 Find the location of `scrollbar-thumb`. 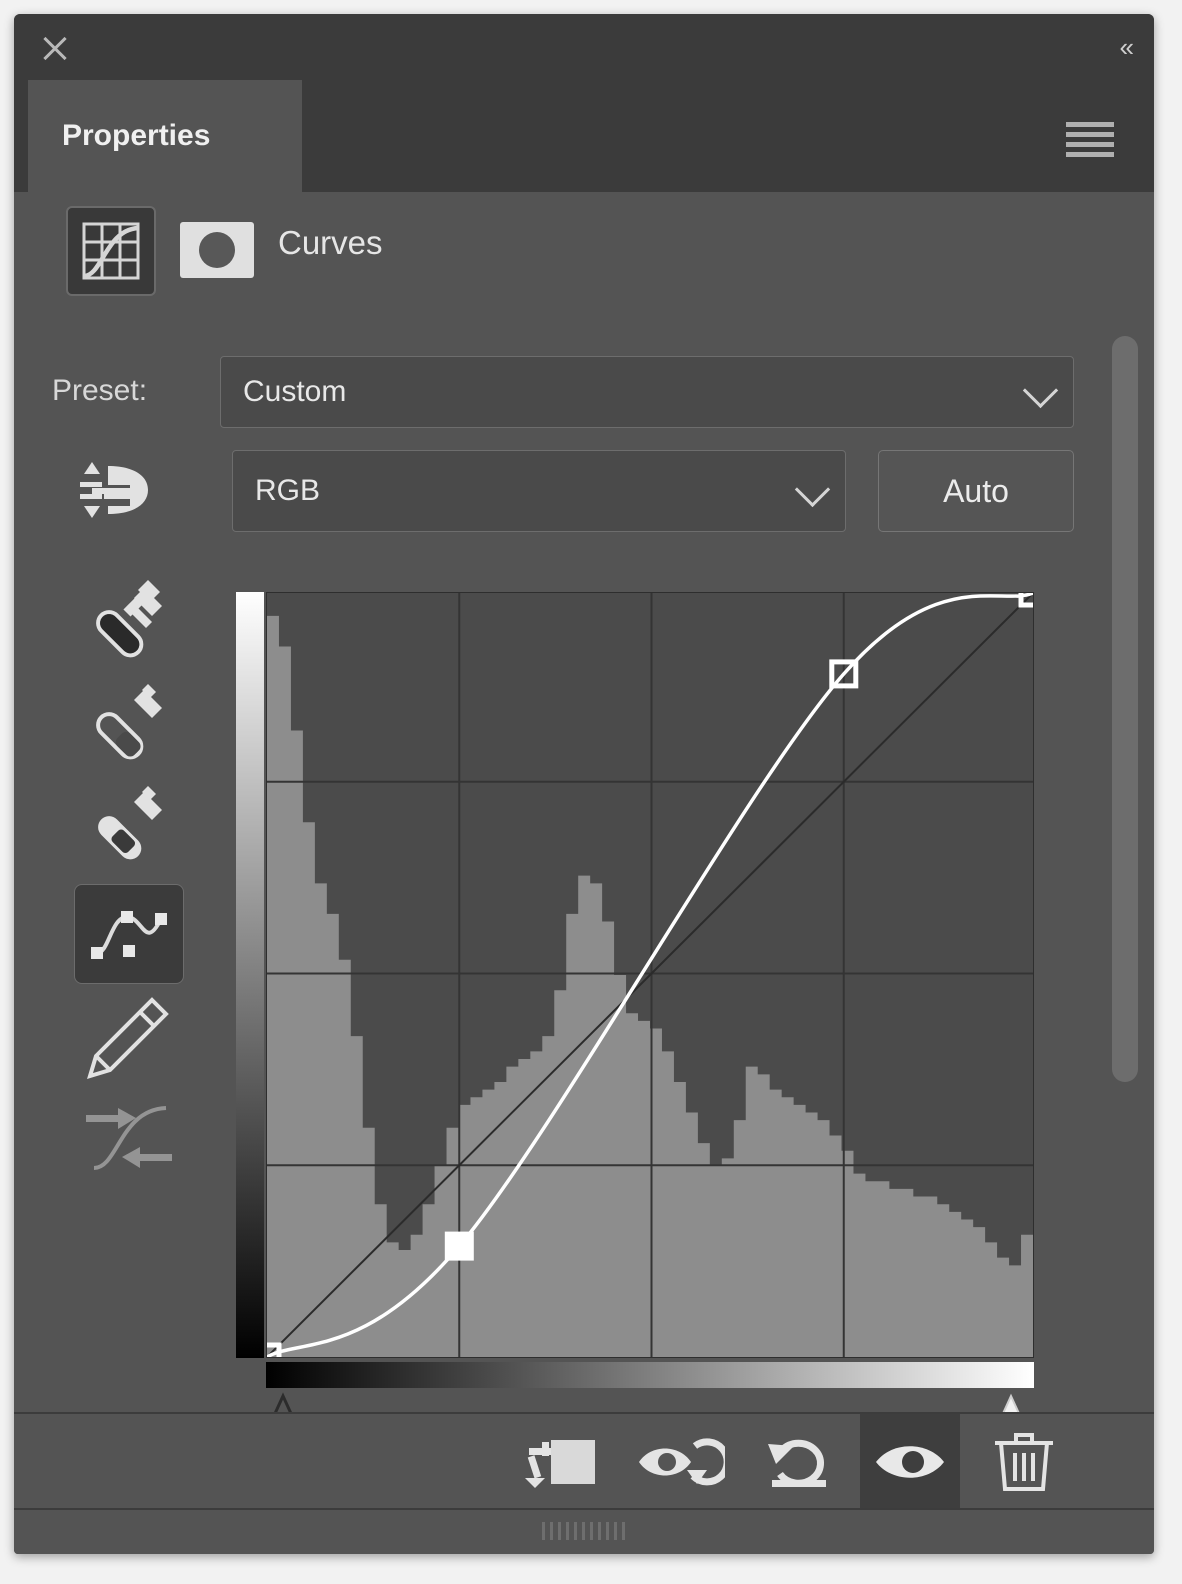

scrollbar-thumb is located at coordinates (1125, 709).